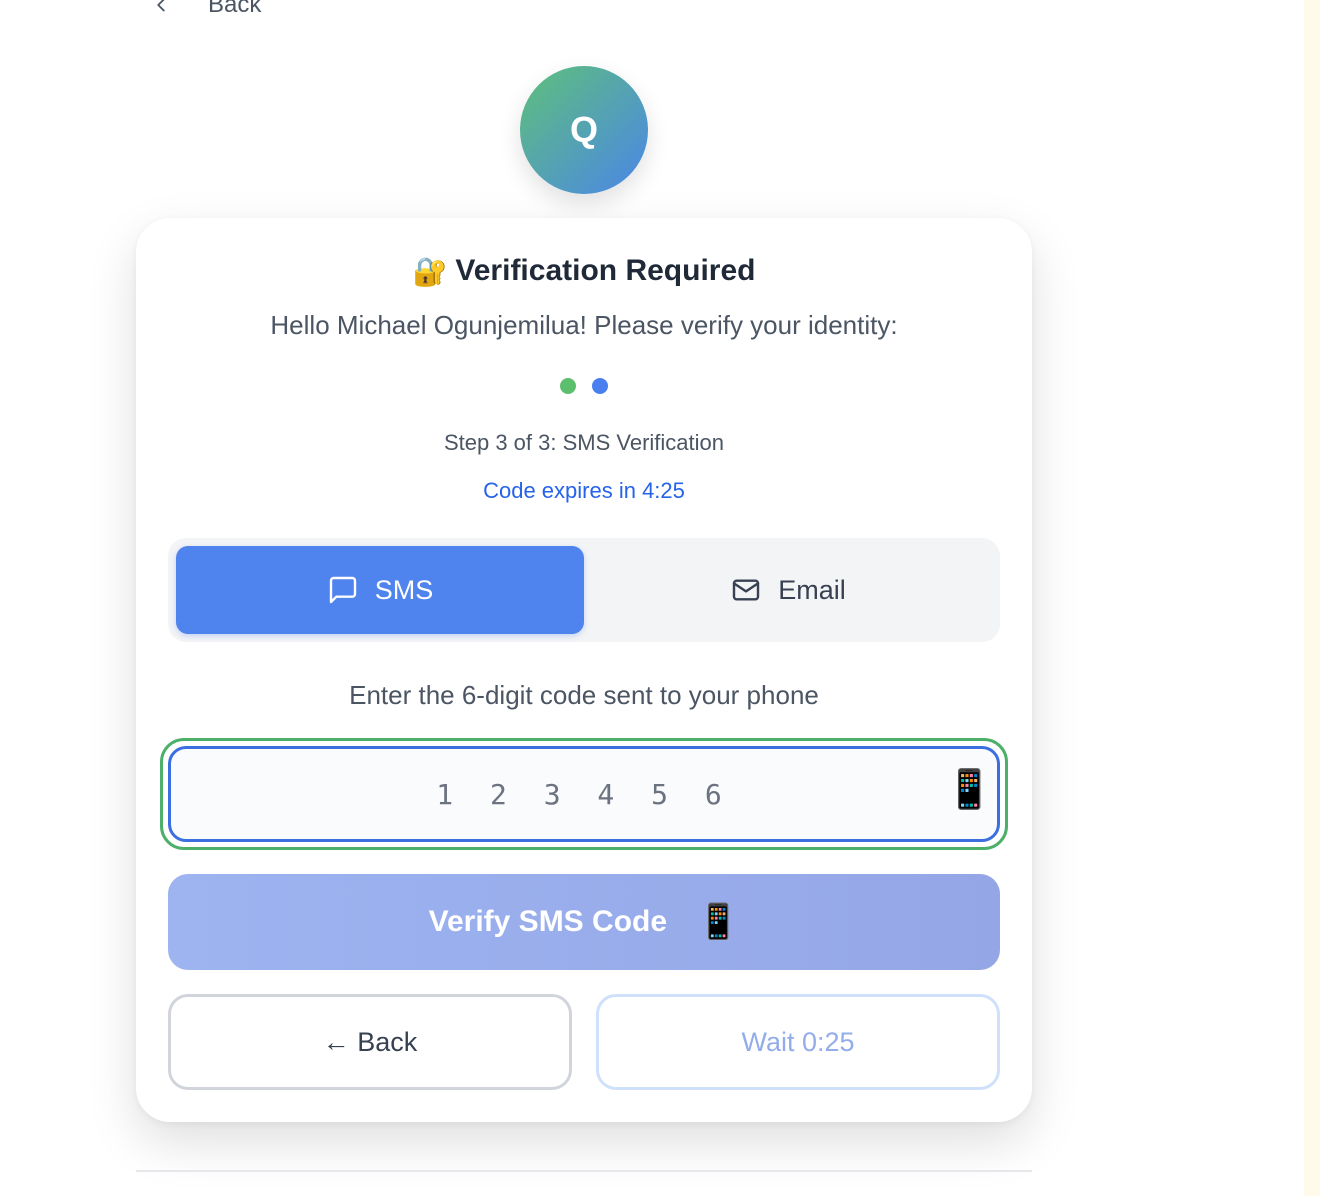  Describe the element at coordinates (342, 590) in the screenshot. I see `message-icon` at that location.